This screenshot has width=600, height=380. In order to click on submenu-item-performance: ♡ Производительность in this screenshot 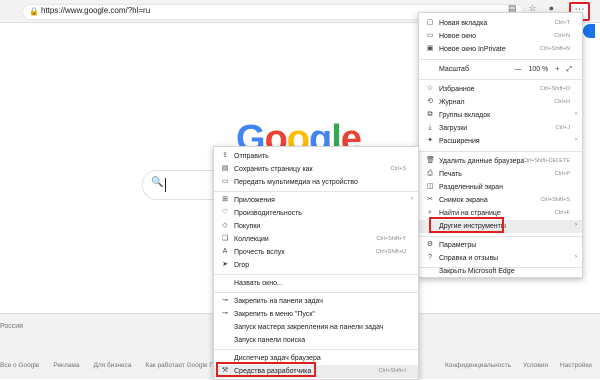, I will do `click(316, 213)`.